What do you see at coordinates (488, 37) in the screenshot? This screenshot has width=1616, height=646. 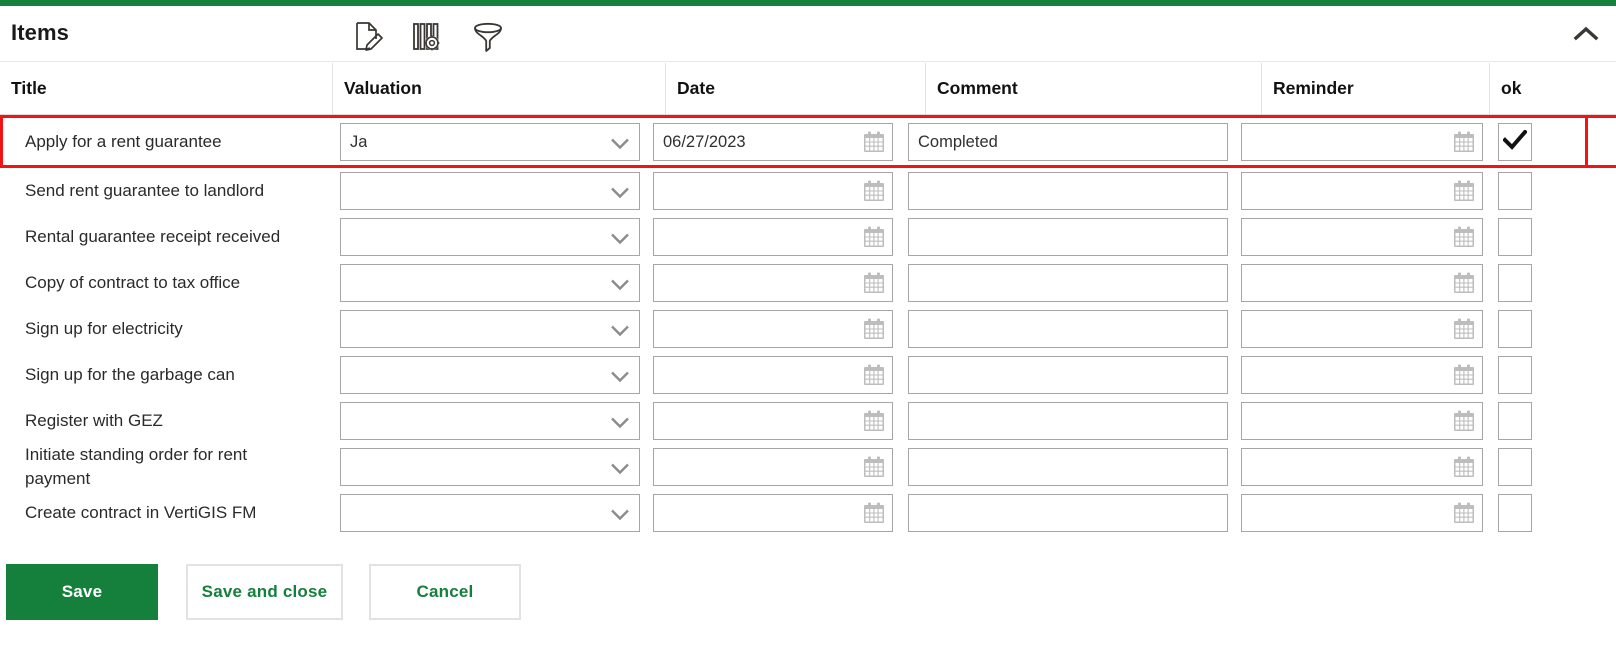 I see `filter-icon` at bounding box center [488, 37].